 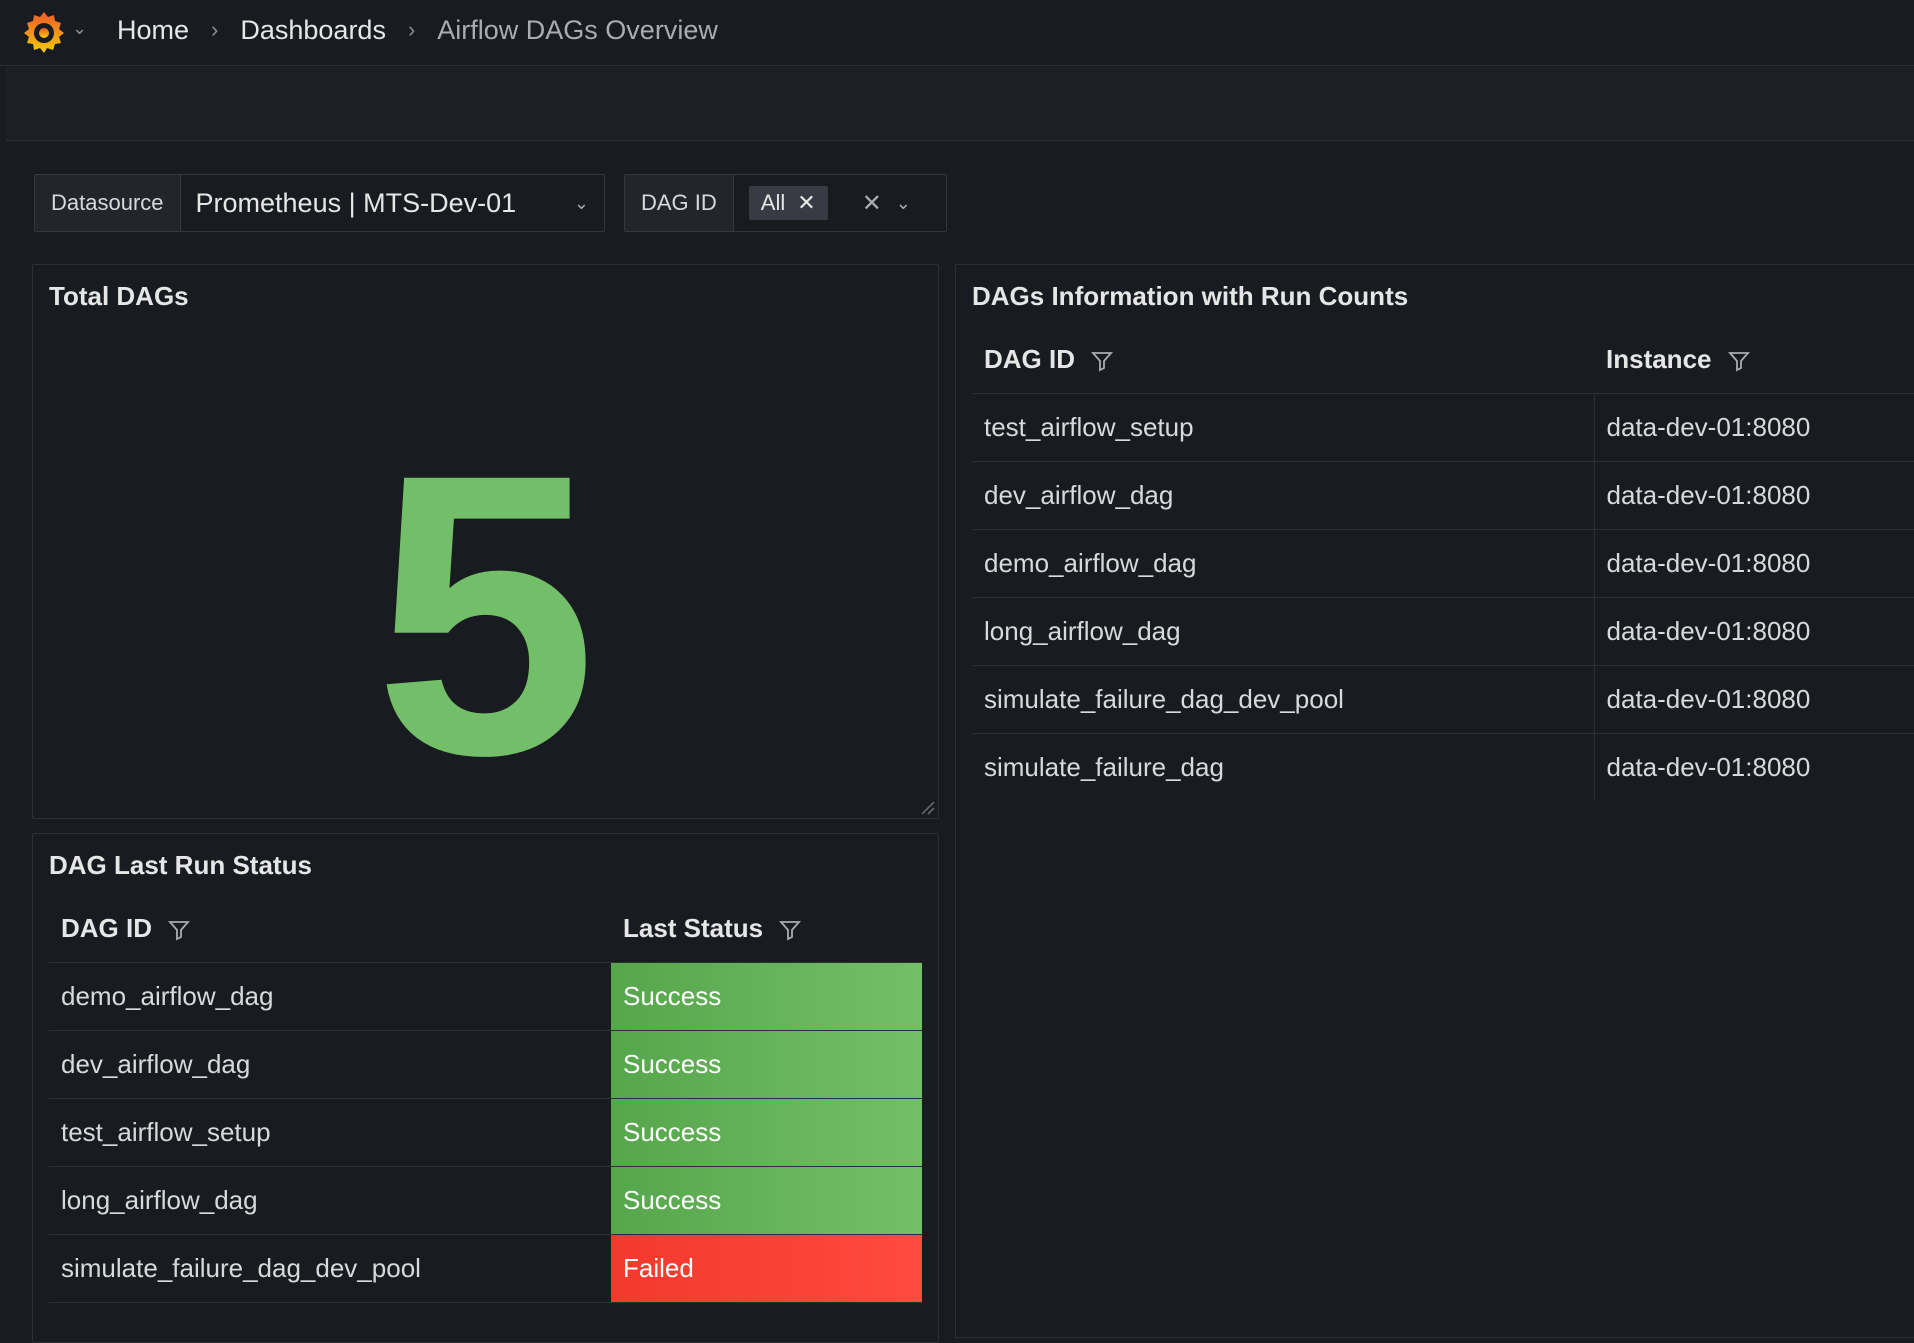 I want to click on table-row: dev_airflow_dag Success, so click(x=485, y=1064).